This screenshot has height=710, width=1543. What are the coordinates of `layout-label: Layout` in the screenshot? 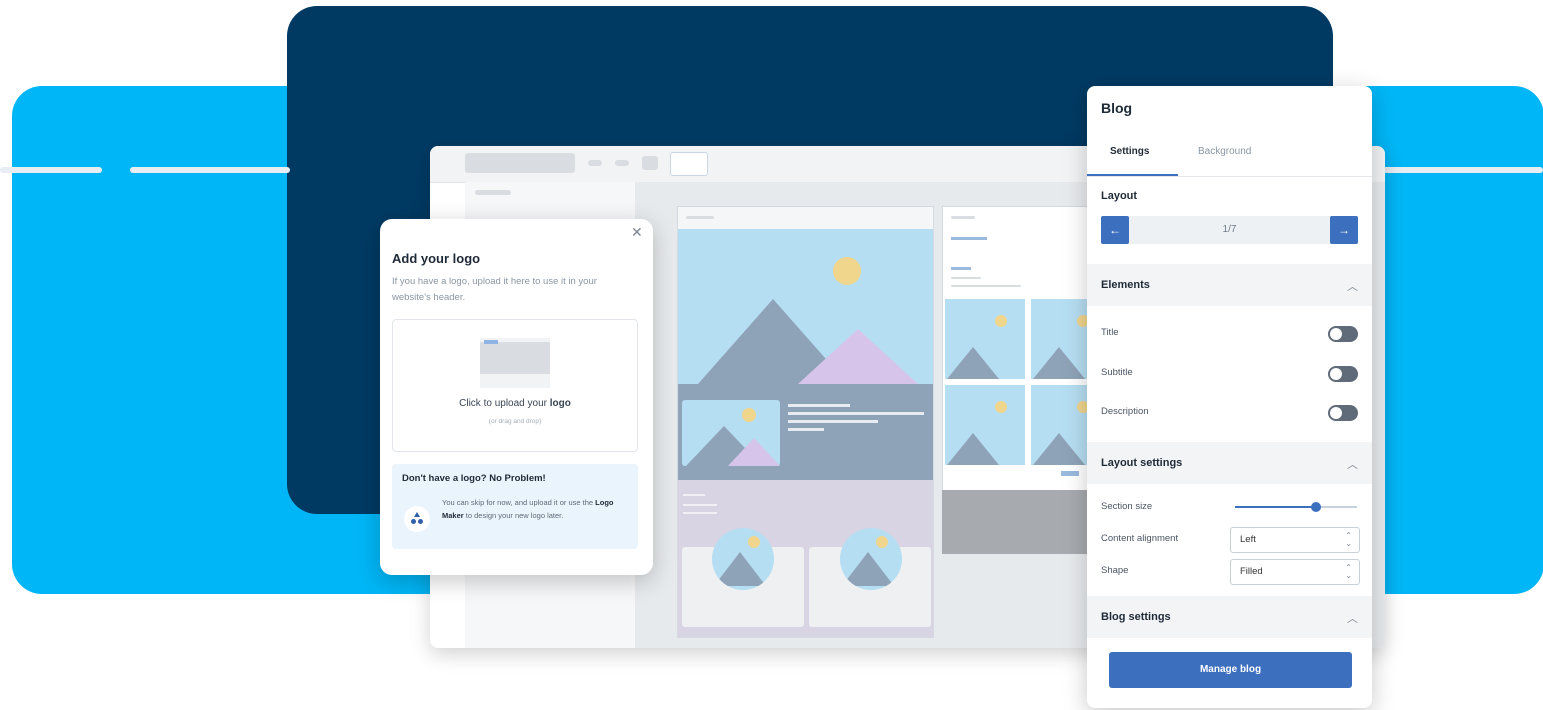 It's located at (1119, 196).